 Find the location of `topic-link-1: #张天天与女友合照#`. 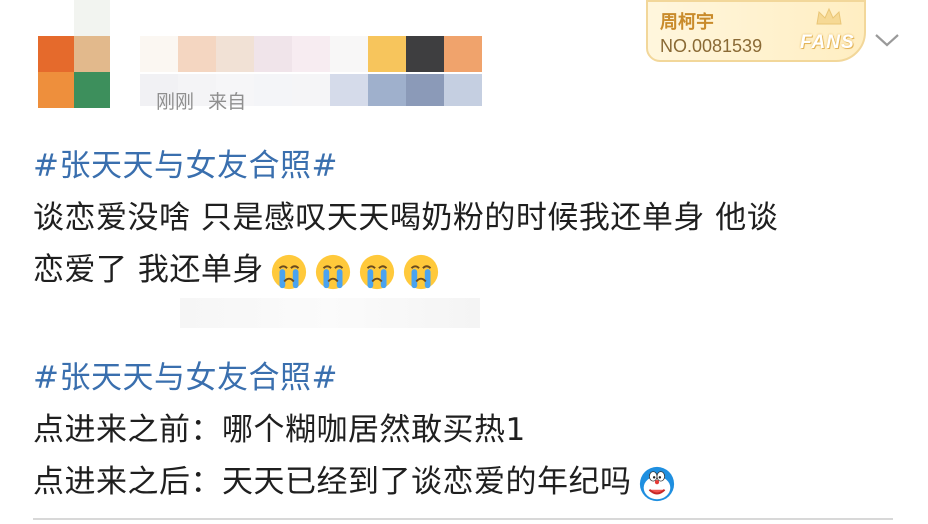

topic-link-1: #张天天与女友合照# is located at coordinates (185, 166).